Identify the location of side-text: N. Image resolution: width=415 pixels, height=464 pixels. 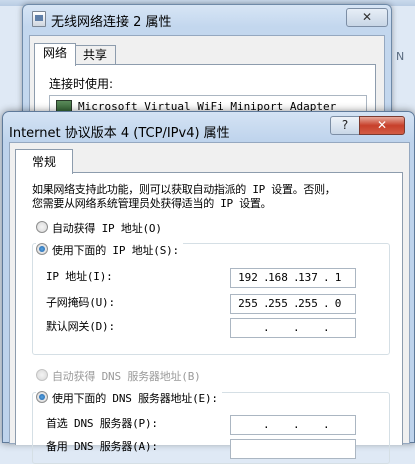
(400, 56).